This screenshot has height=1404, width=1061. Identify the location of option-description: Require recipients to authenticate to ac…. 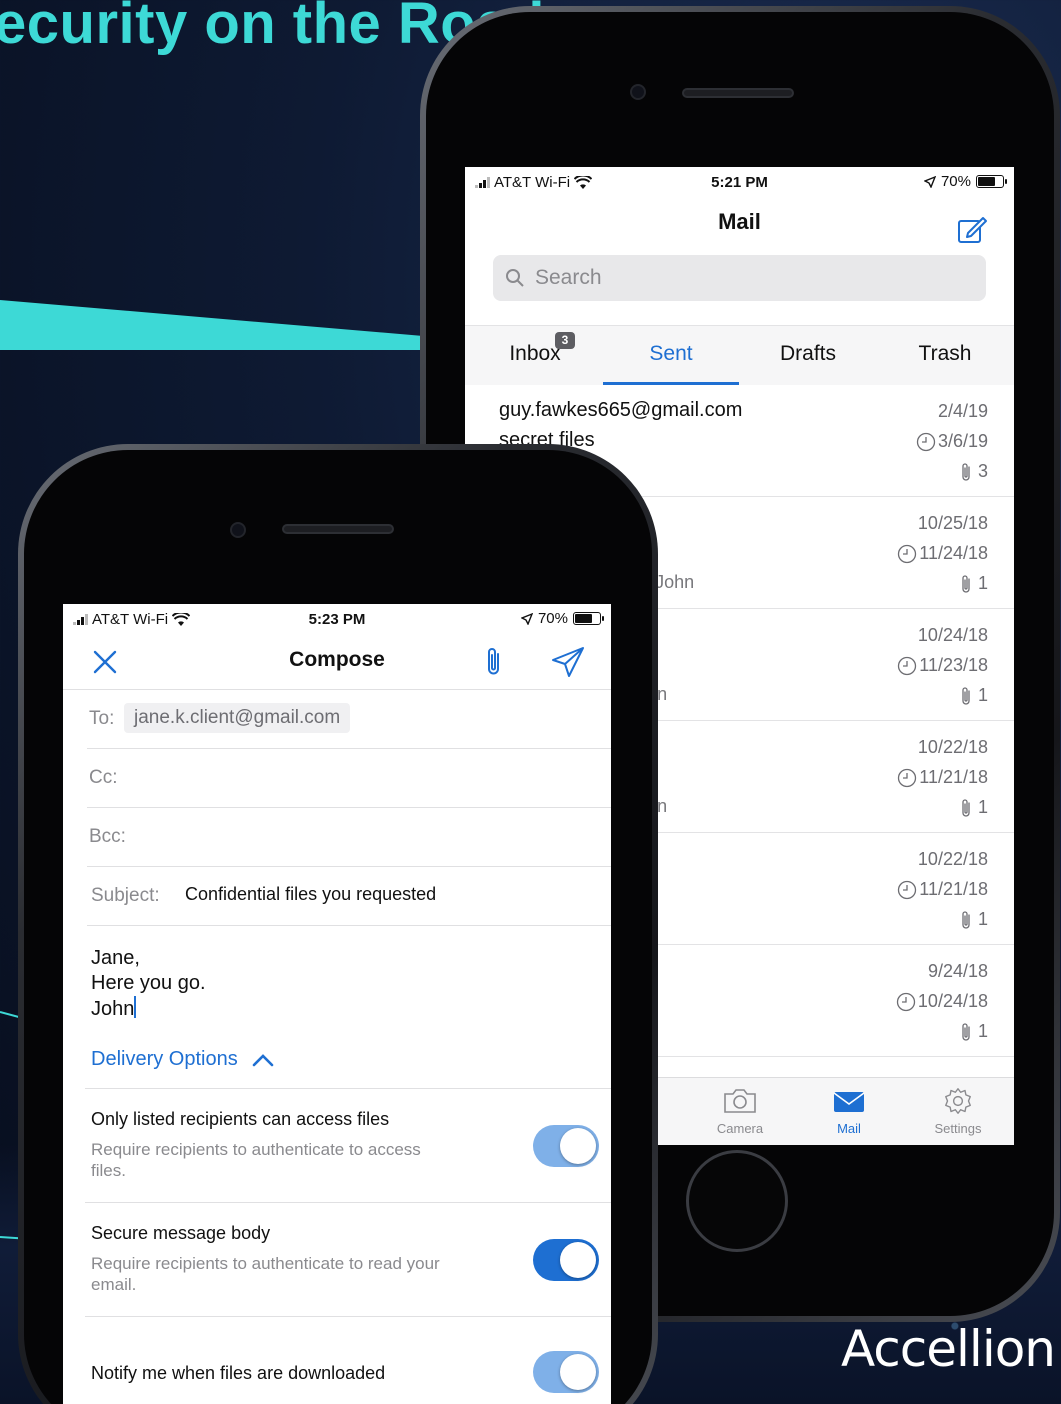
(256, 1160).